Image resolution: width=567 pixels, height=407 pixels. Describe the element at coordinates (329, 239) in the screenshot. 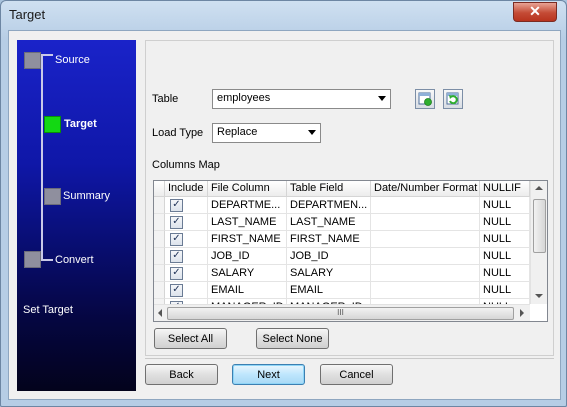

I see `table-field-cell: FIRST_NAME` at that location.